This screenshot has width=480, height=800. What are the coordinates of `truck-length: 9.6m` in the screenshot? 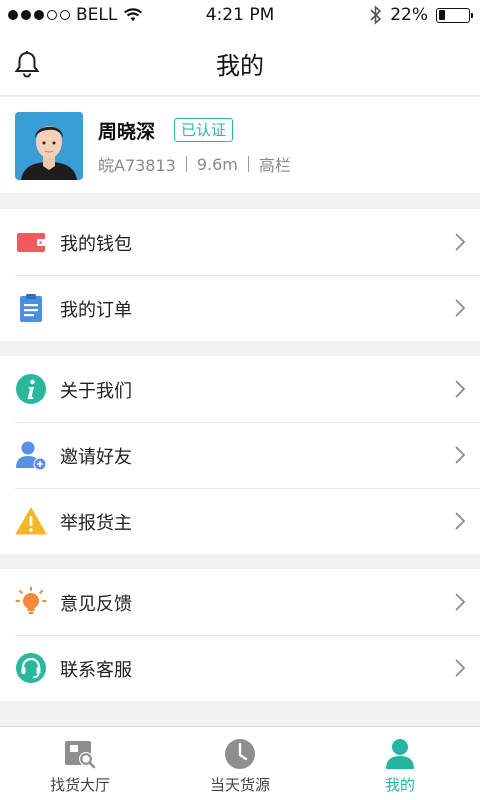 It's located at (217, 164).